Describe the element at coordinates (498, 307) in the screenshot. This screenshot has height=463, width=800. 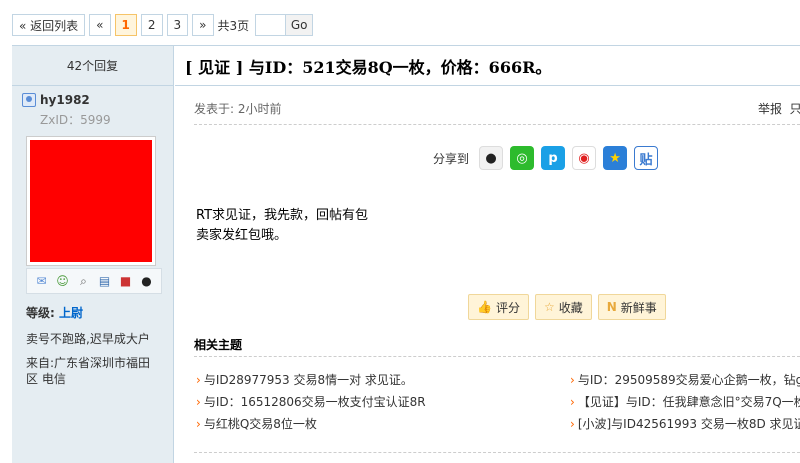
I see `rate-button: 👍 评分` at that location.